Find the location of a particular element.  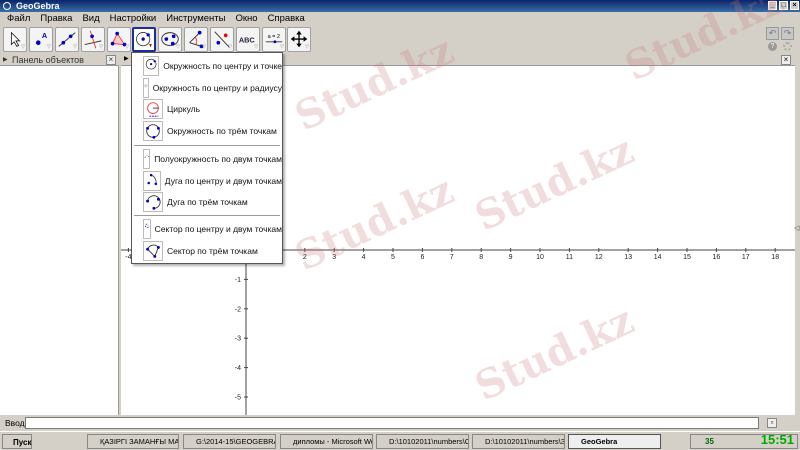

menu-settings: Настройки is located at coordinates (133, 19).